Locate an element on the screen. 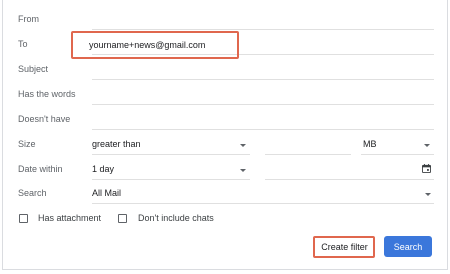 Image resolution: width=450 pixels, height=274 pixels. search-button: Search is located at coordinates (408, 246).